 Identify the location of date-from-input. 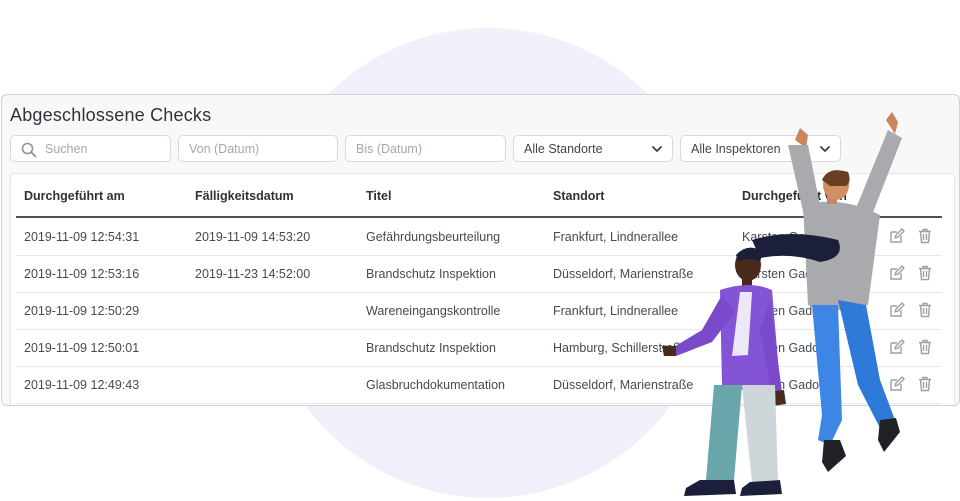
(263, 148).